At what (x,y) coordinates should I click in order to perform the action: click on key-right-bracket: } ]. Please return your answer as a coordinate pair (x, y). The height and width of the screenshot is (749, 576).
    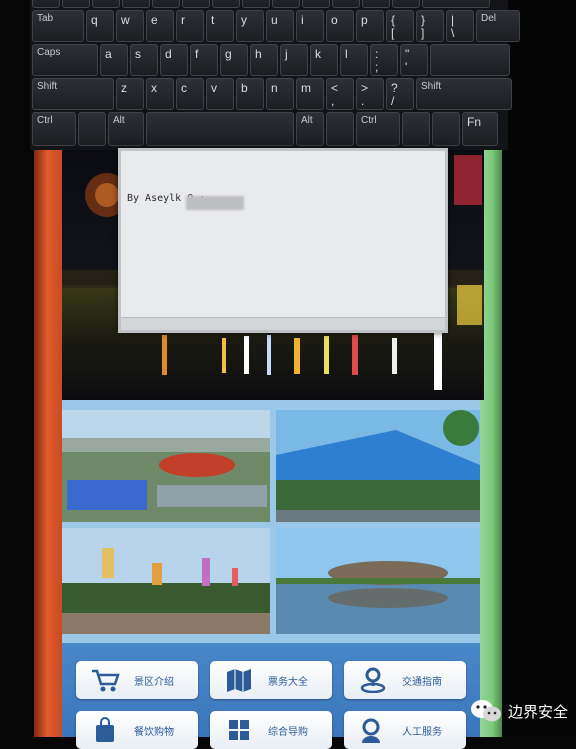
    Looking at the image, I should click on (430, 26).